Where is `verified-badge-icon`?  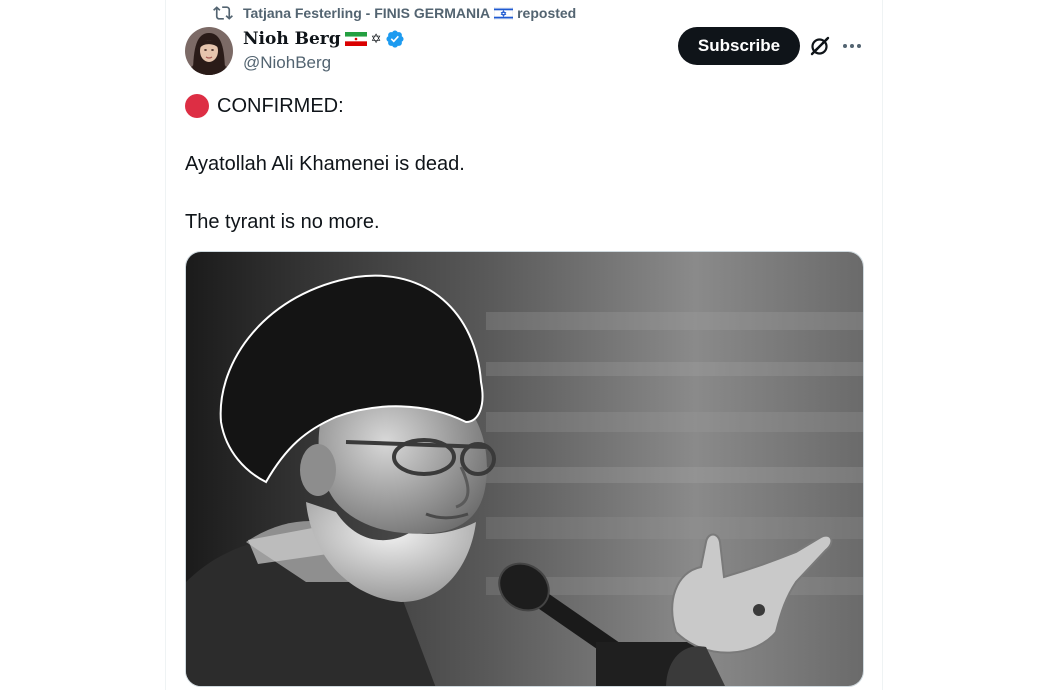
verified-badge-icon is located at coordinates (395, 39).